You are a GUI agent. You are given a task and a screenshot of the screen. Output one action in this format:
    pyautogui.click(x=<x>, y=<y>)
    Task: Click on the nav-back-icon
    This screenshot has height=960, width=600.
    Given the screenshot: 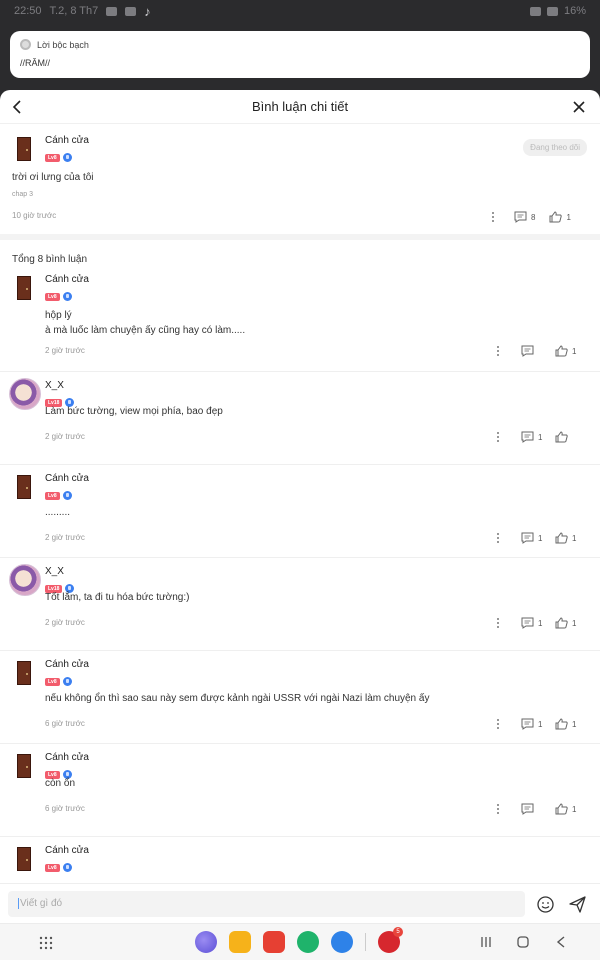 What is the action you would take?
    pyautogui.click(x=561, y=942)
    